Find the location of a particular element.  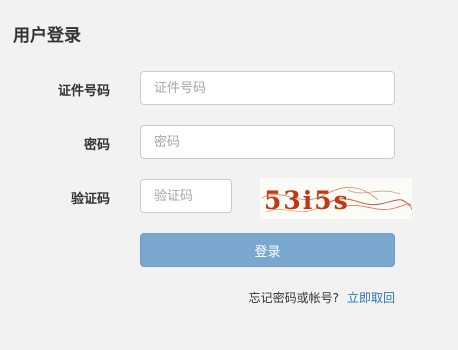

forgot-prompt: 忘记密码或帐号? is located at coordinates (293, 298).